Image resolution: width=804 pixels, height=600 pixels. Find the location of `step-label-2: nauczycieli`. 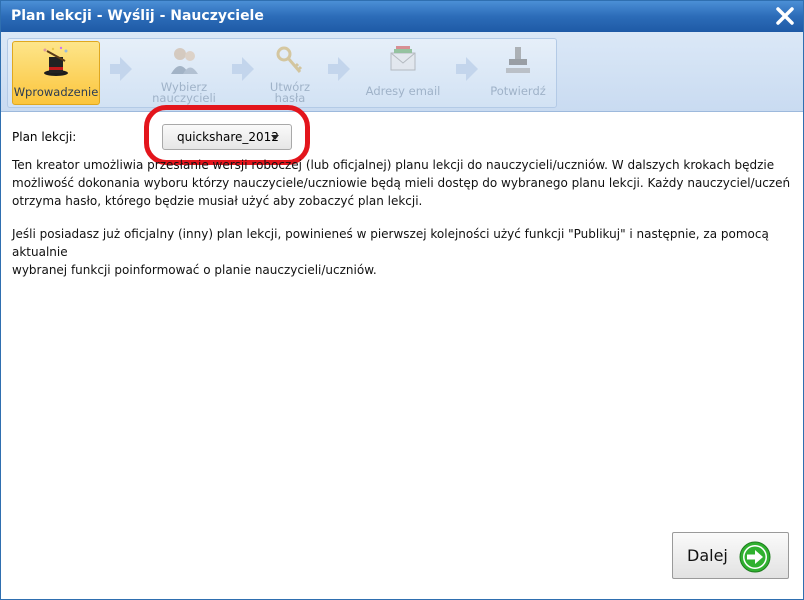

step-label-2: nauczycieli is located at coordinates (184, 98).